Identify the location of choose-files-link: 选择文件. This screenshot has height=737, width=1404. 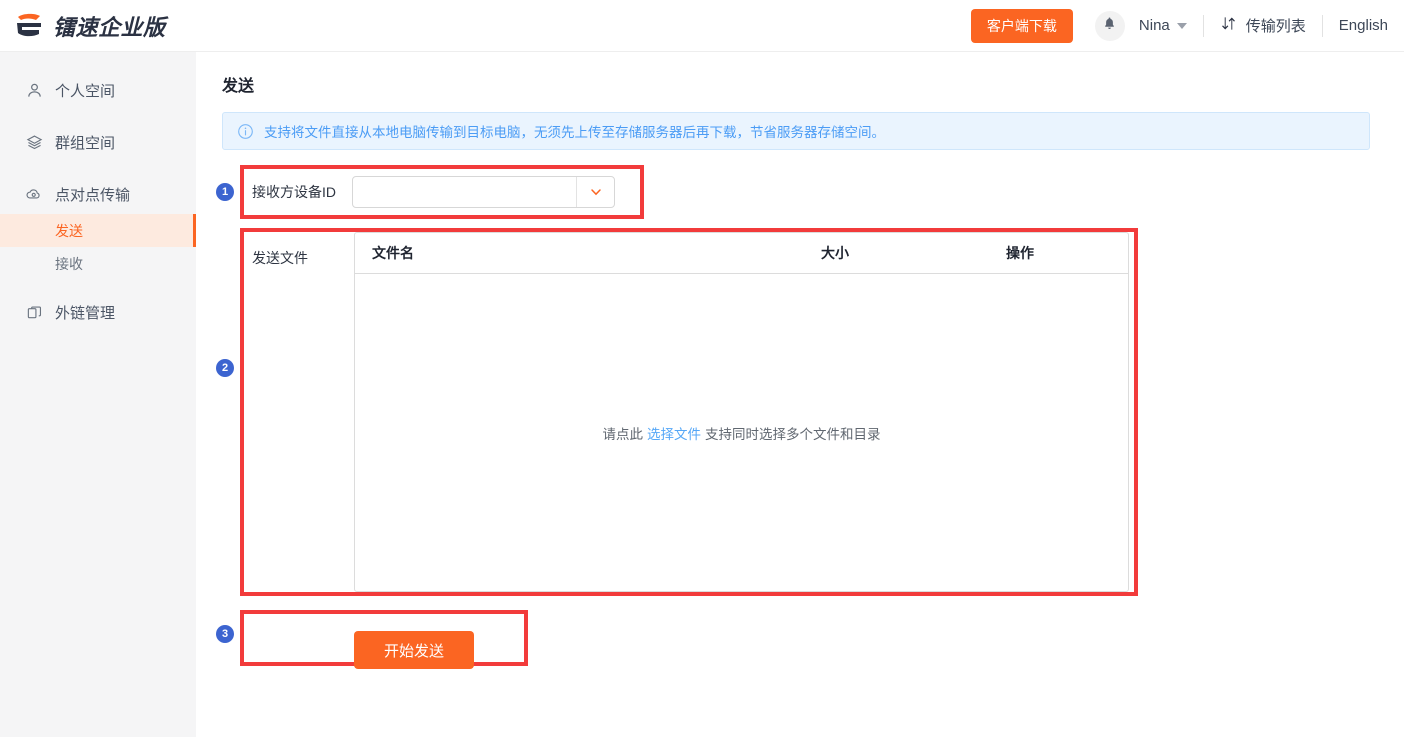
(674, 433).